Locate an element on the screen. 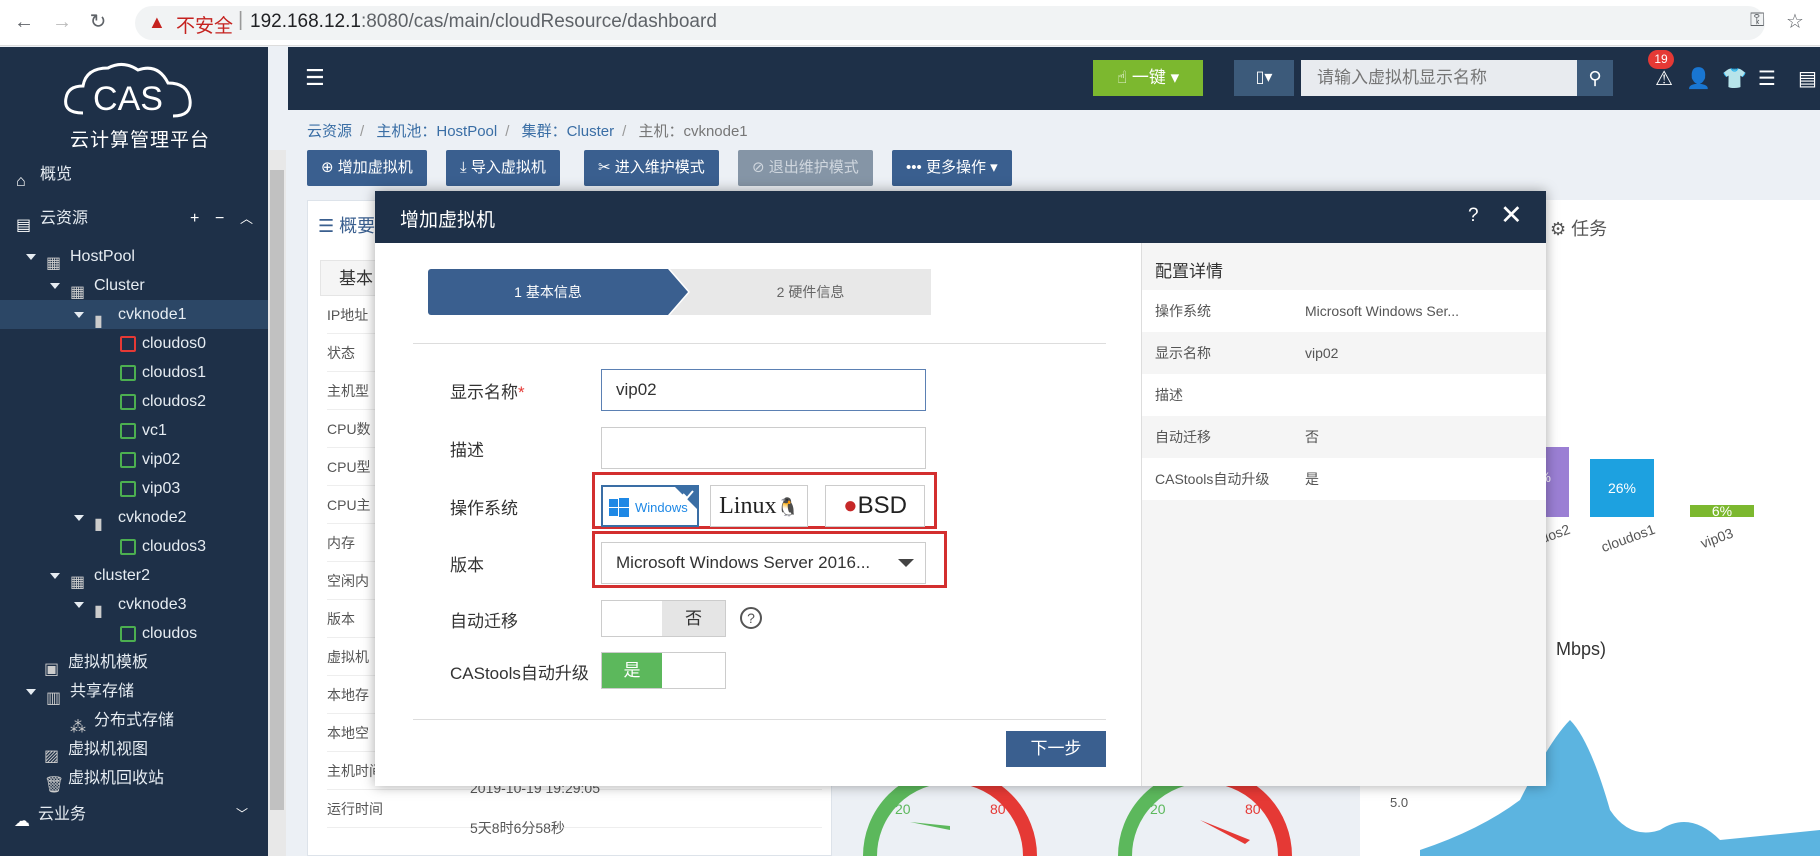 The image size is (1820, 856). auto-migrate-label: 自动迁移 is located at coordinates (484, 621).